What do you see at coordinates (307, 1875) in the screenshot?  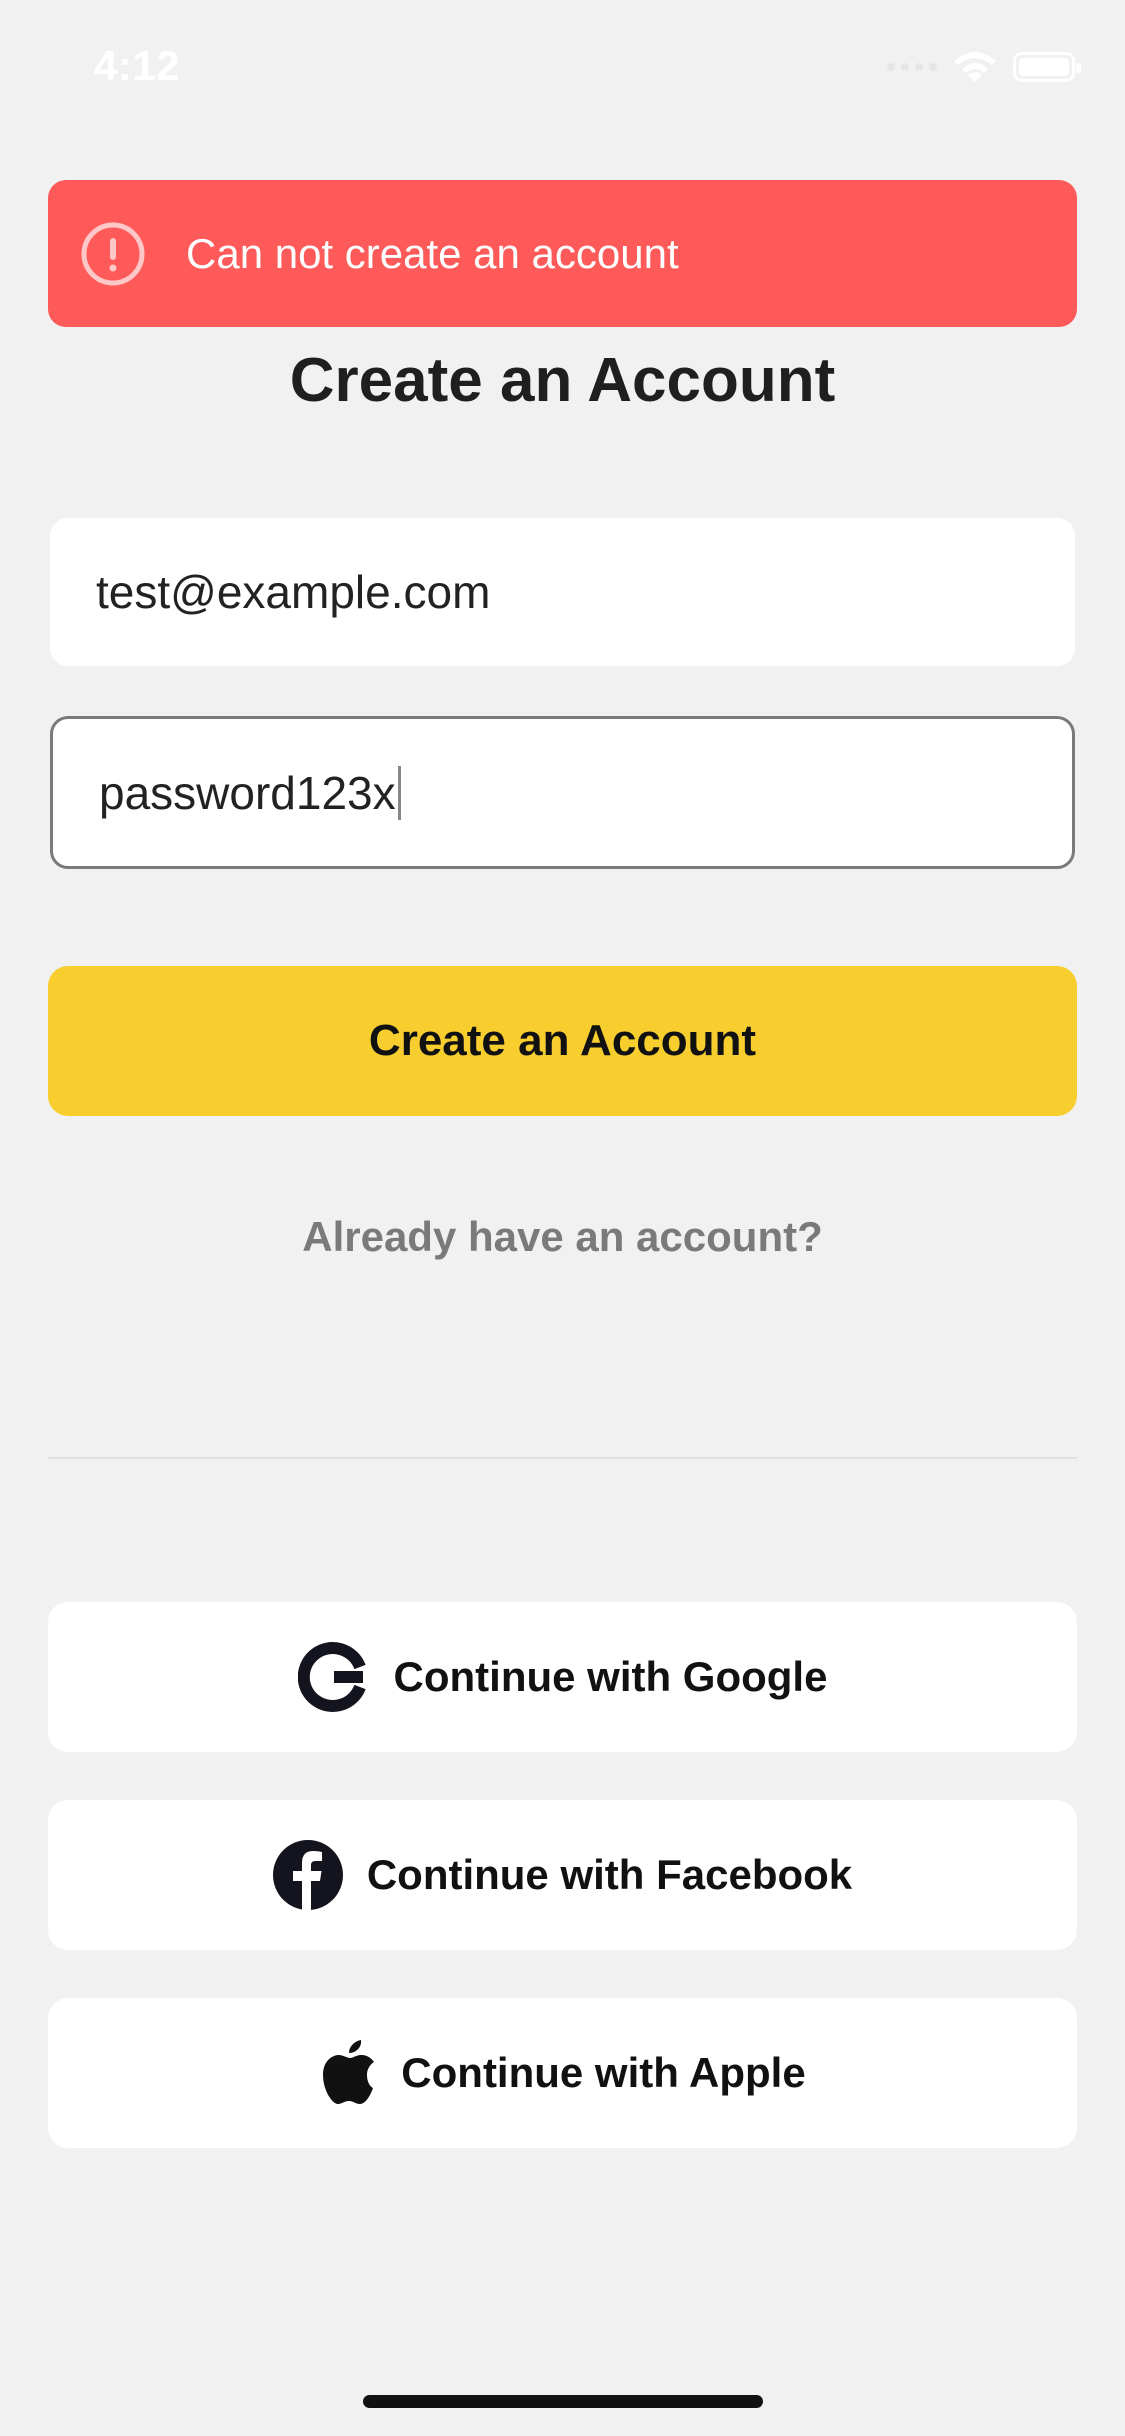 I see `facebook-icon` at bounding box center [307, 1875].